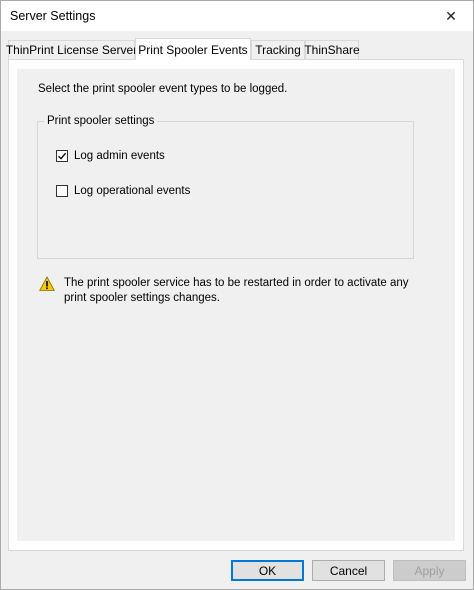  Describe the element at coordinates (71, 49) in the screenshot. I see `tab-thinprint-license-server: ThinPrint License Server` at that location.